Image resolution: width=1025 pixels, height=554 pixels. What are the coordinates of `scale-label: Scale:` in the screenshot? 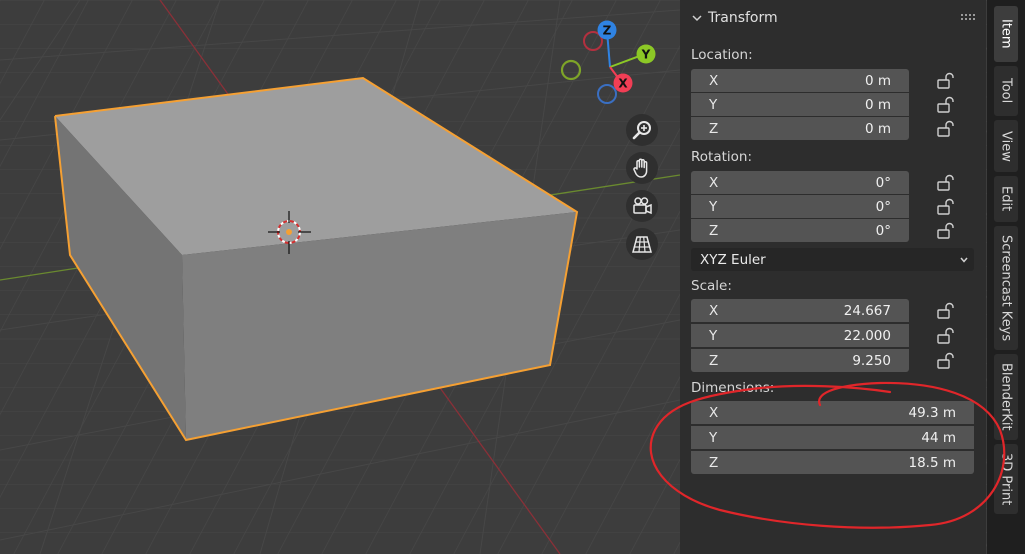 It's located at (711, 286).